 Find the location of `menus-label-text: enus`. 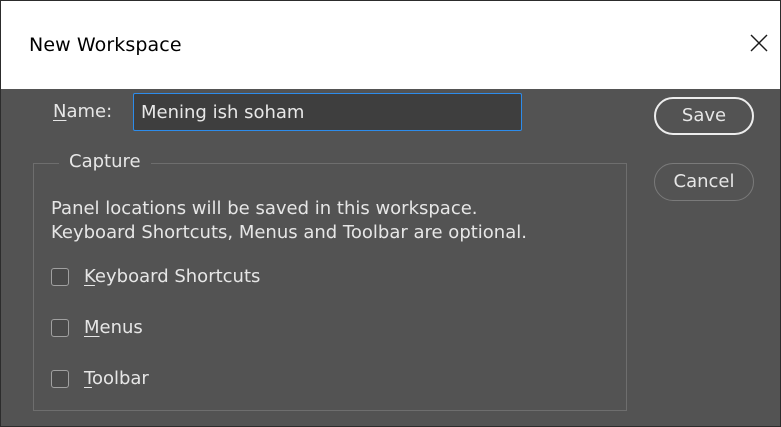

menus-label-text: enus is located at coordinates (121, 327).